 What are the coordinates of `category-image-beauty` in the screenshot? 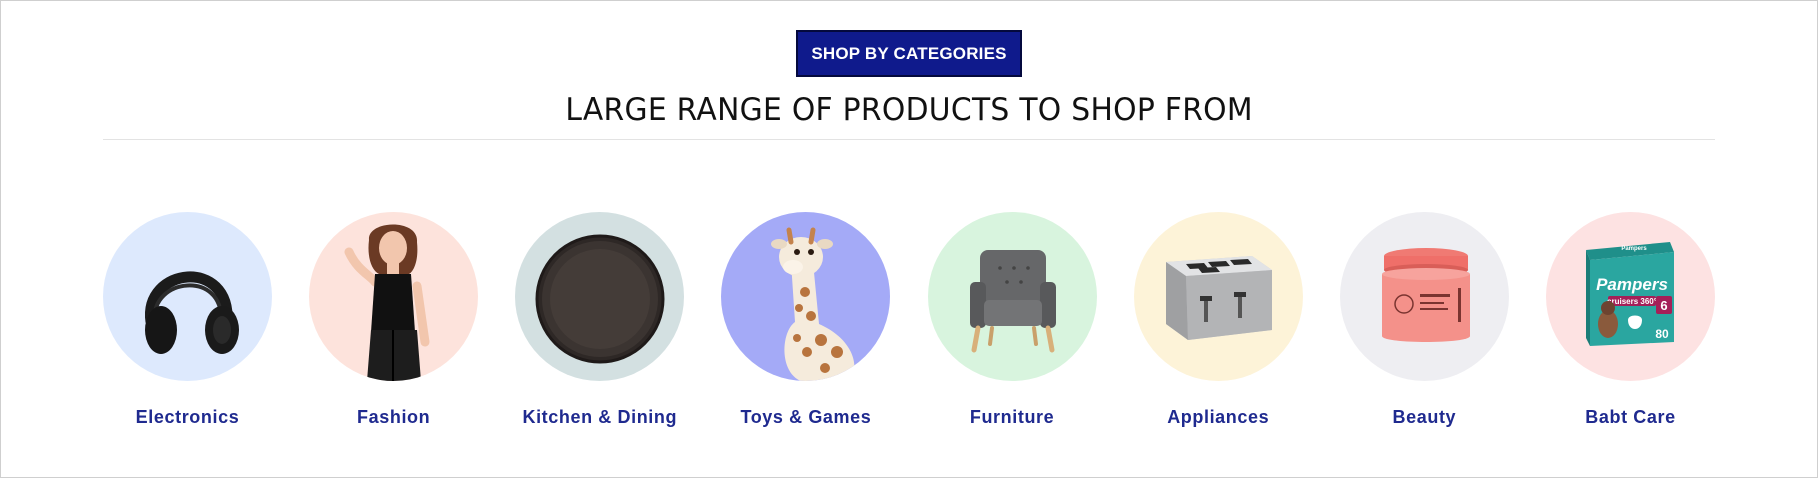 It's located at (1424, 296).